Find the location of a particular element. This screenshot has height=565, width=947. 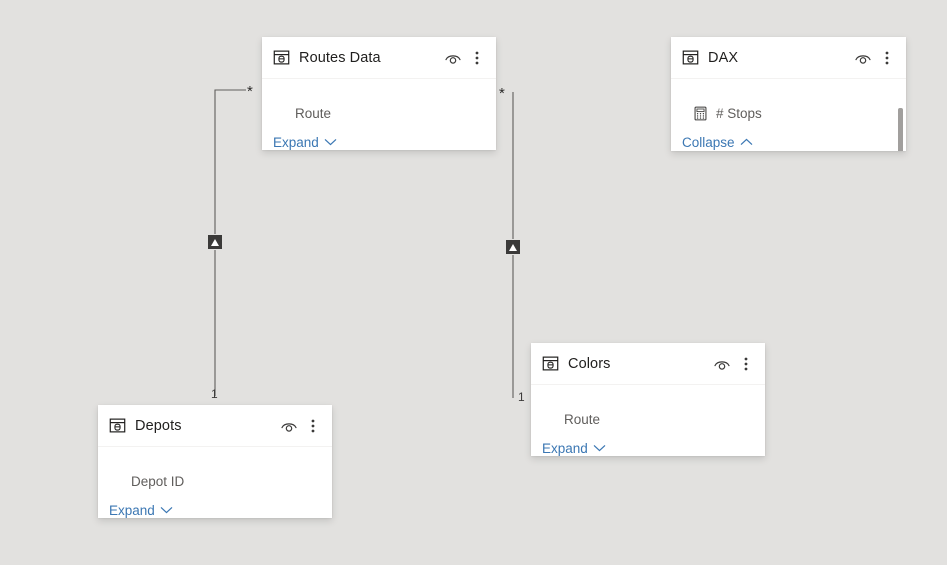

cardinality-one-colors-dax: 1 is located at coordinates (521, 397).